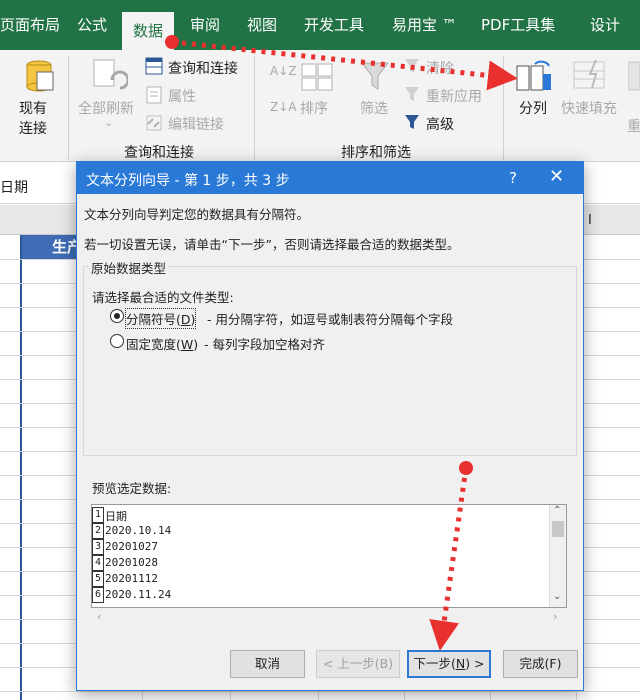 This screenshot has width=640, height=700. What do you see at coordinates (344, 65) in the screenshot?
I see `annotation-arrow-to-split` at bounding box center [344, 65].